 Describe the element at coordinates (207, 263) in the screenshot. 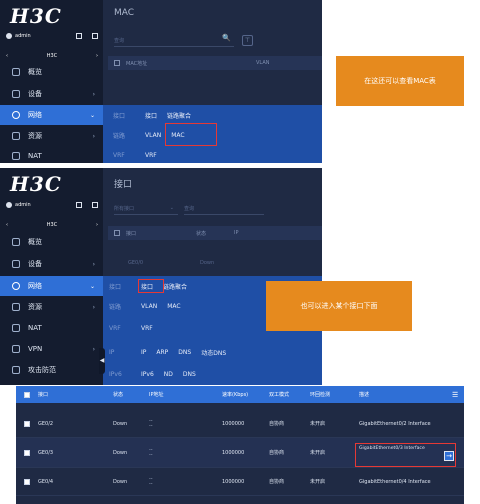

I see `background-row-status: Down` at that location.